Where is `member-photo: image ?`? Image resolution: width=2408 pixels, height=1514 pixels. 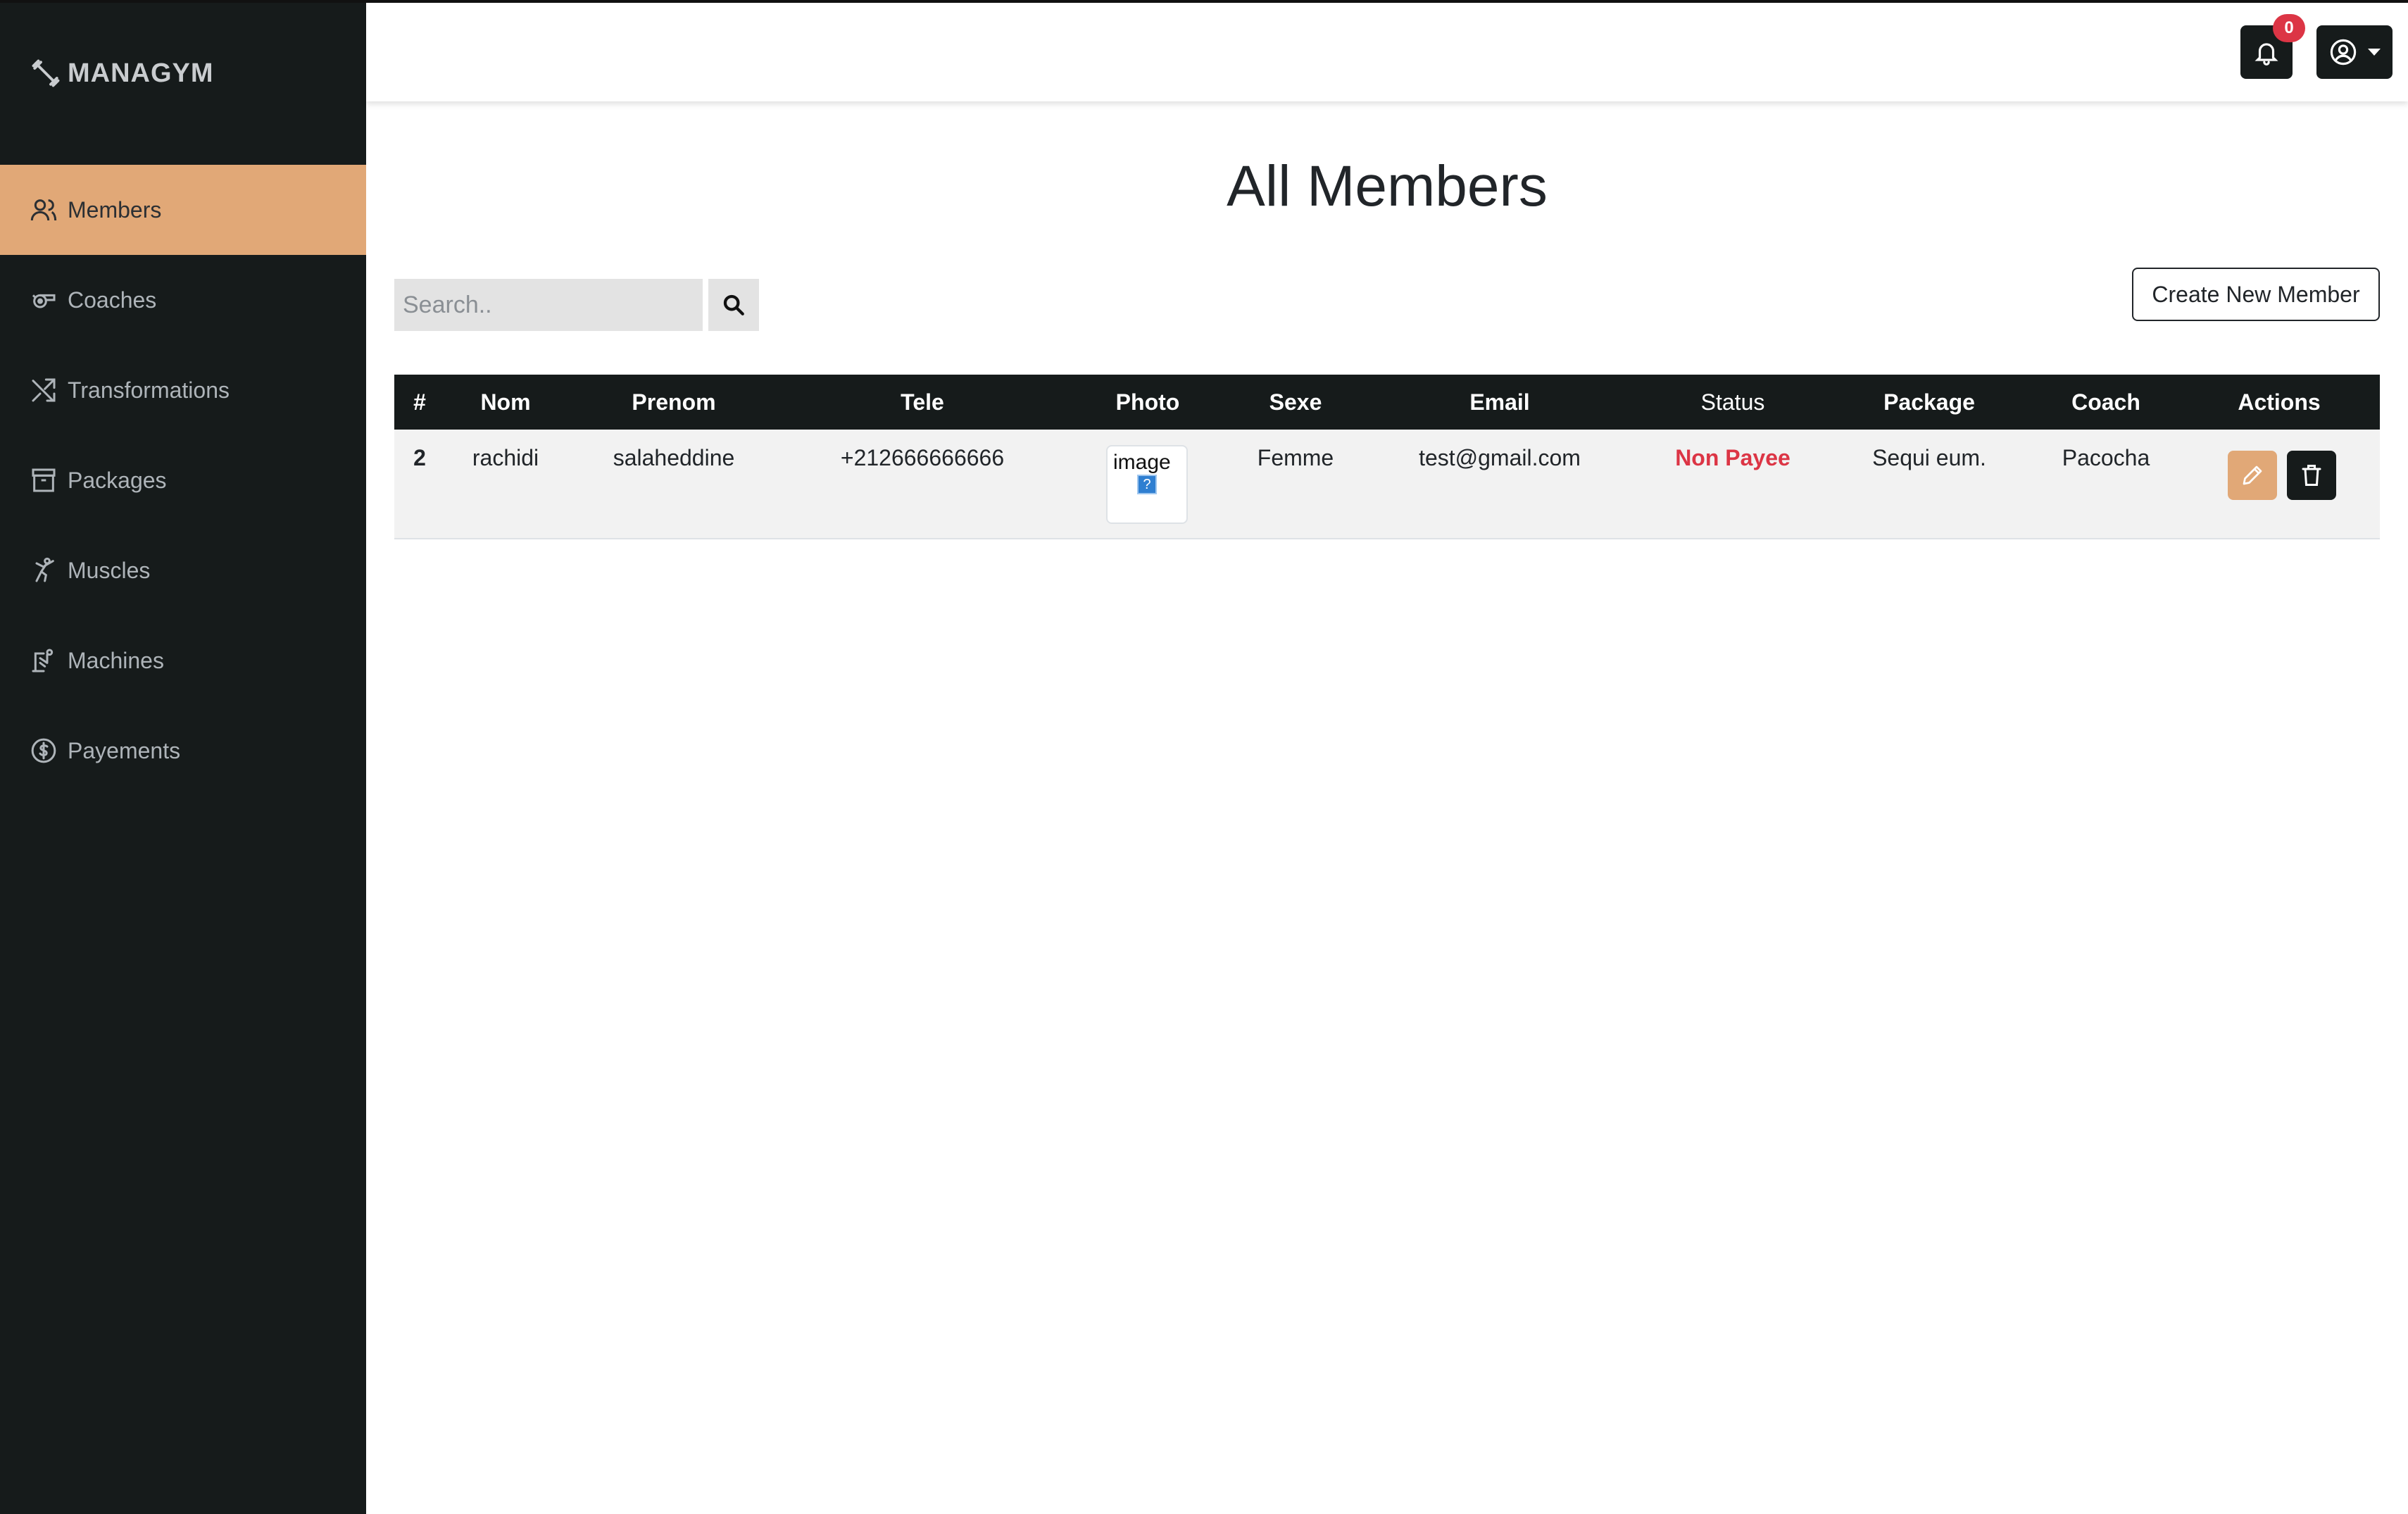
member-photo: image ? is located at coordinates (1147, 484).